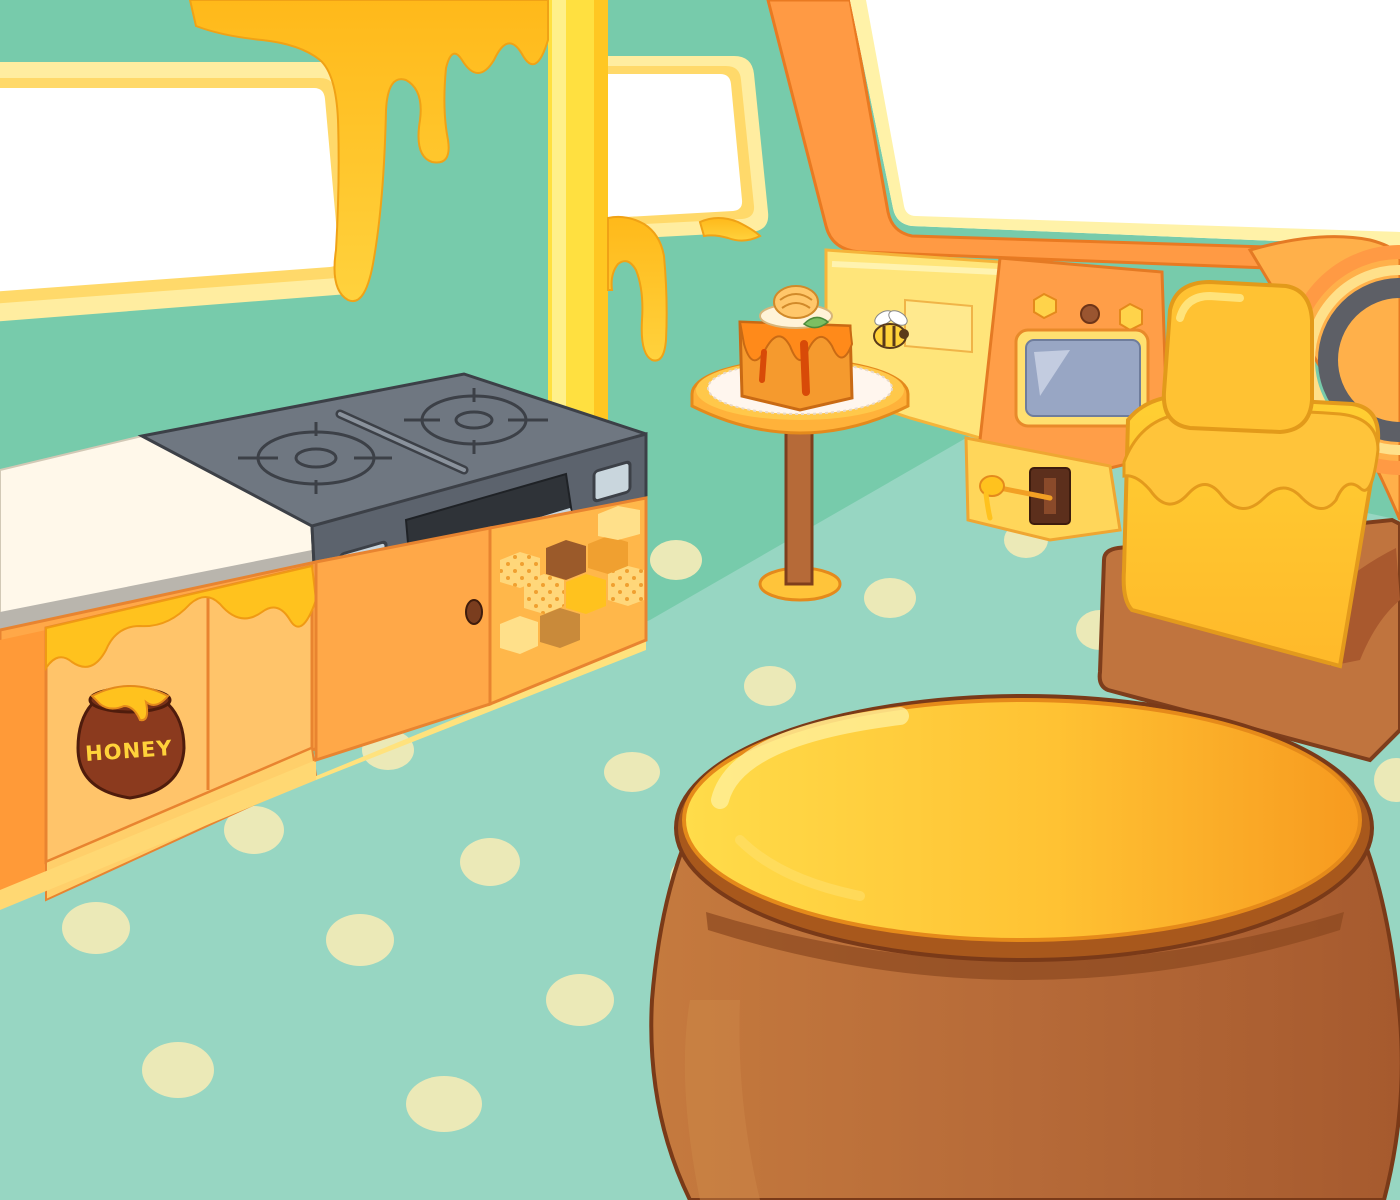  I want to click on windshield, so click(1083, 136).